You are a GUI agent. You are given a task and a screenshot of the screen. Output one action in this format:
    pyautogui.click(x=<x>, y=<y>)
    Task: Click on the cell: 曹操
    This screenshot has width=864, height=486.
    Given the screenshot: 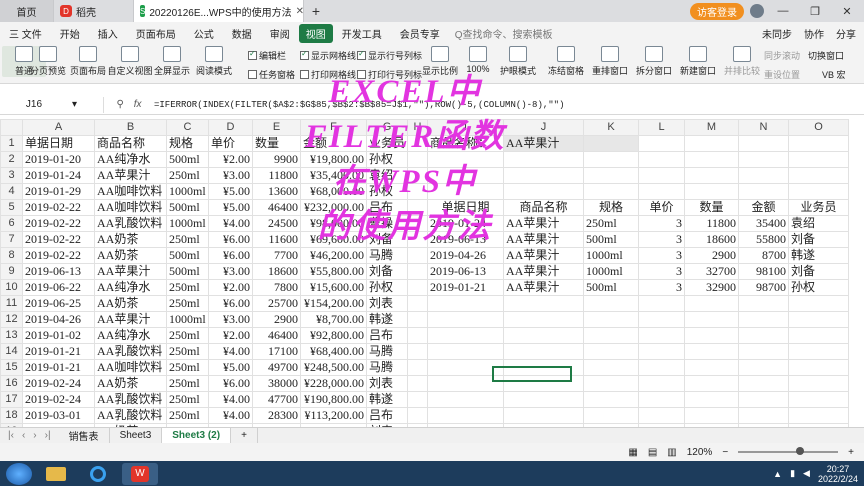 What is the action you would take?
    pyautogui.click(x=387, y=223)
    